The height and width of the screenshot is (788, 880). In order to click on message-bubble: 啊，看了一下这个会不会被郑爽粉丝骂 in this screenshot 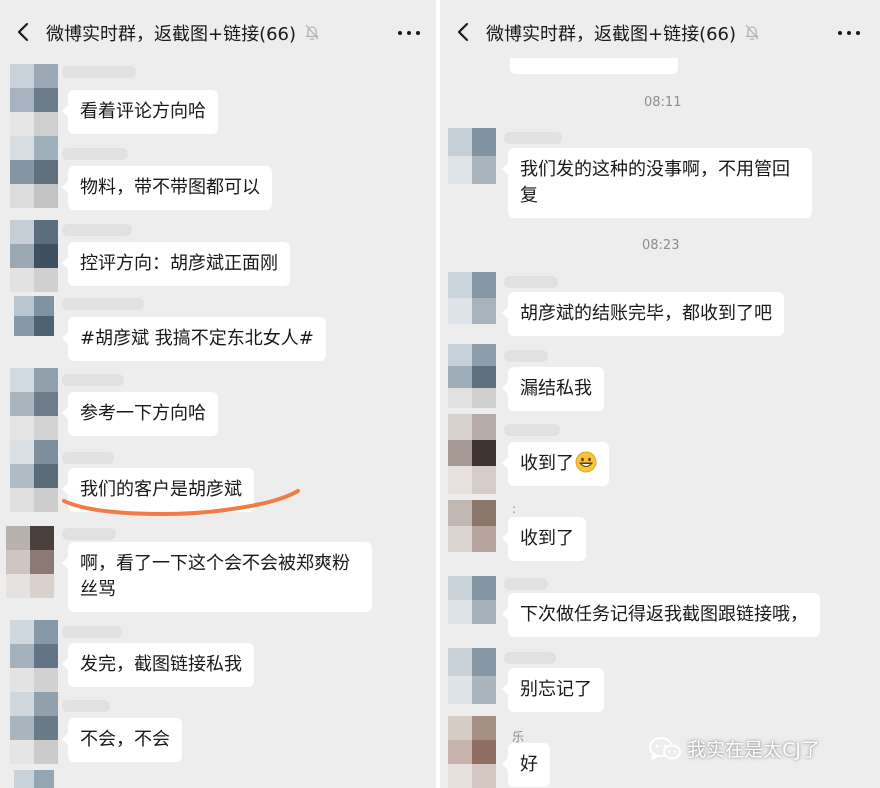, I will do `click(217, 577)`.